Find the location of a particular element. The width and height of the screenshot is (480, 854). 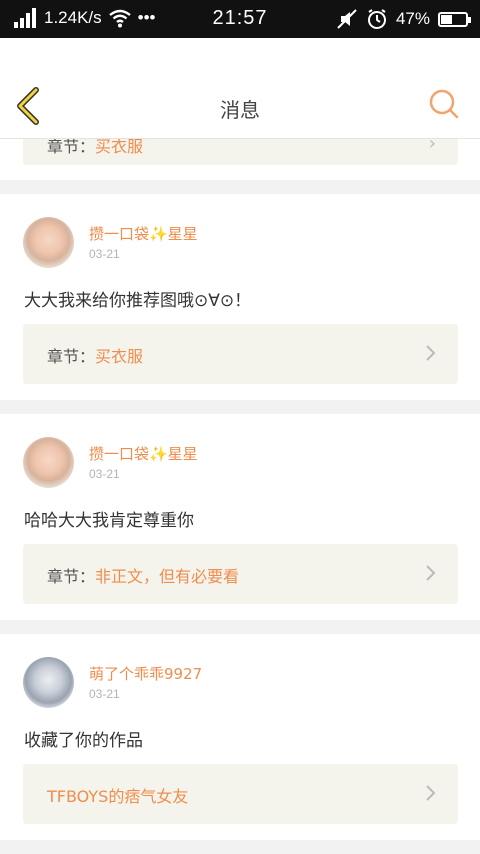

battery-icon is located at coordinates (454, 19).